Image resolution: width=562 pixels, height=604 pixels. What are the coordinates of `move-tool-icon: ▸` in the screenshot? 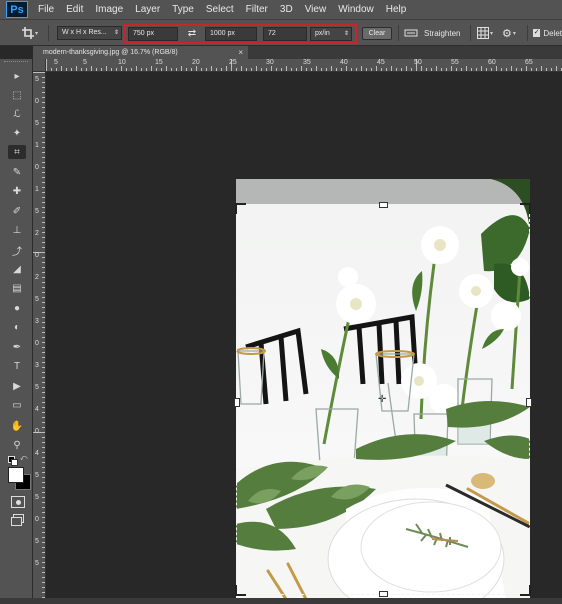 It's located at (17, 76).